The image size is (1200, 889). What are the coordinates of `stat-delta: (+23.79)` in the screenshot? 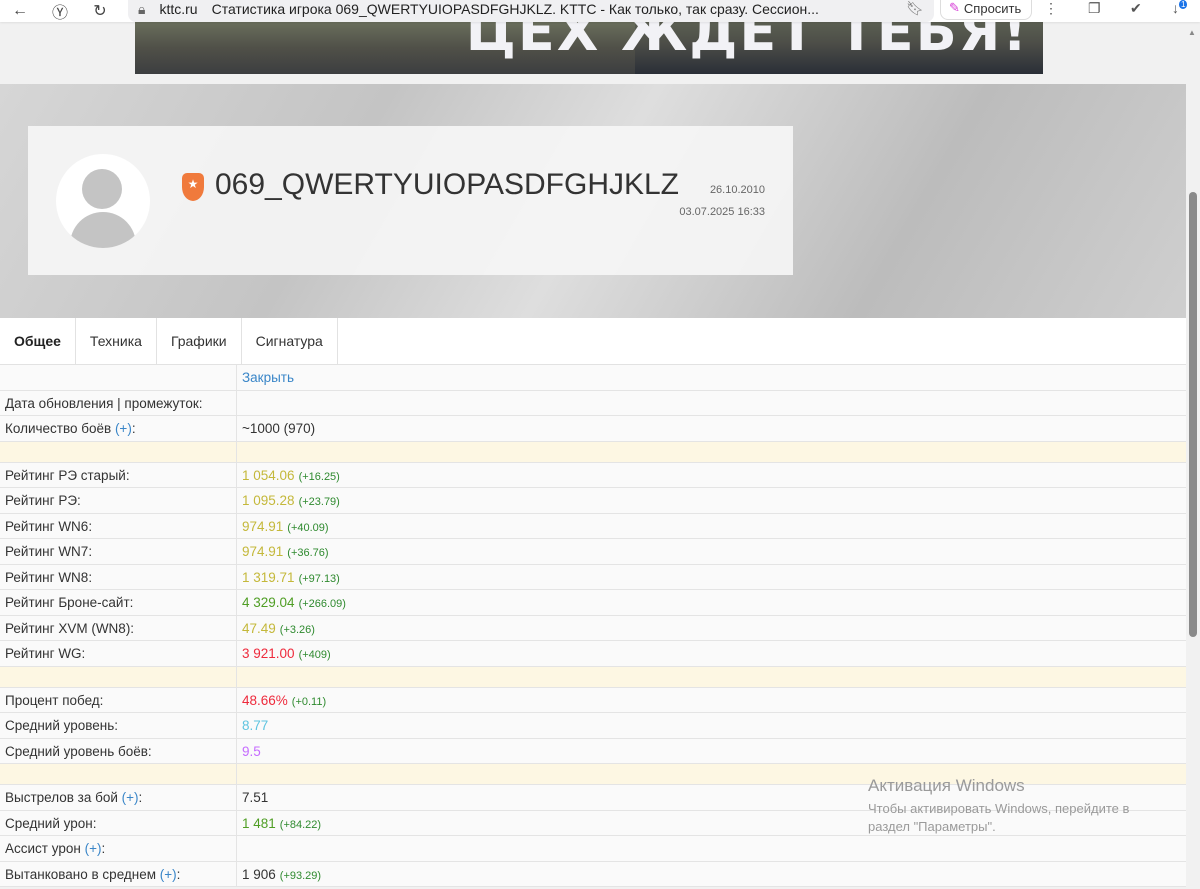 It's located at (319, 502).